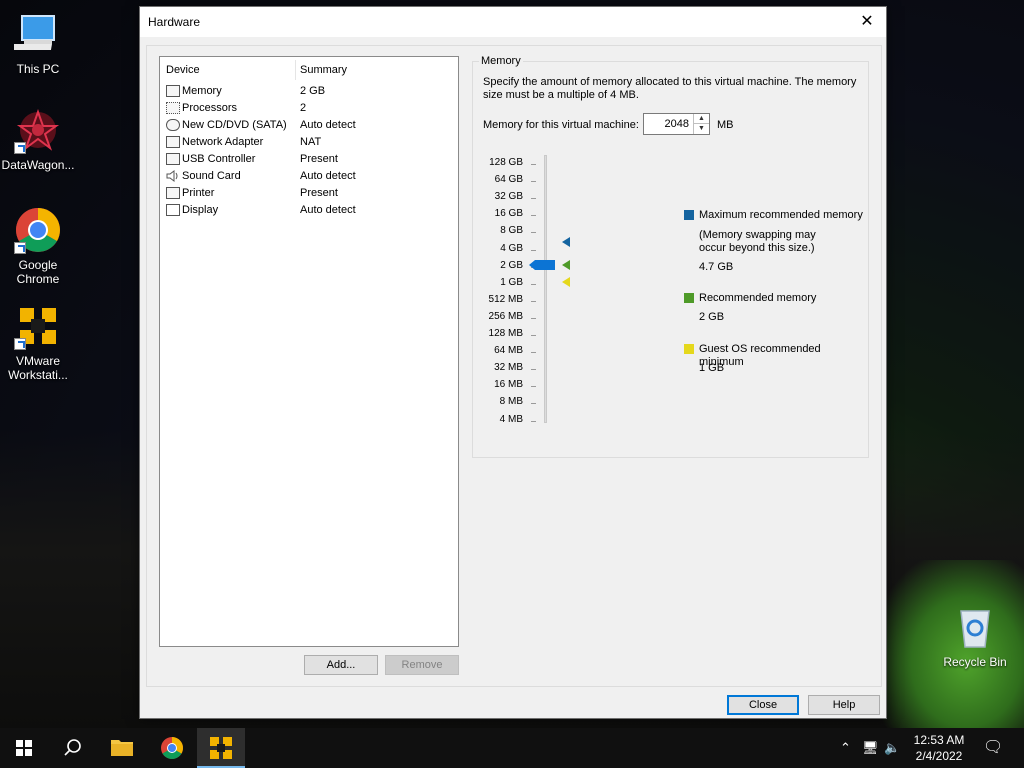 This screenshot has width=1024, height=768. What do you see at coordinates (173, 125) in the screenshot?
I see `cd-dvd-icon` at bounding box center [173, 125].